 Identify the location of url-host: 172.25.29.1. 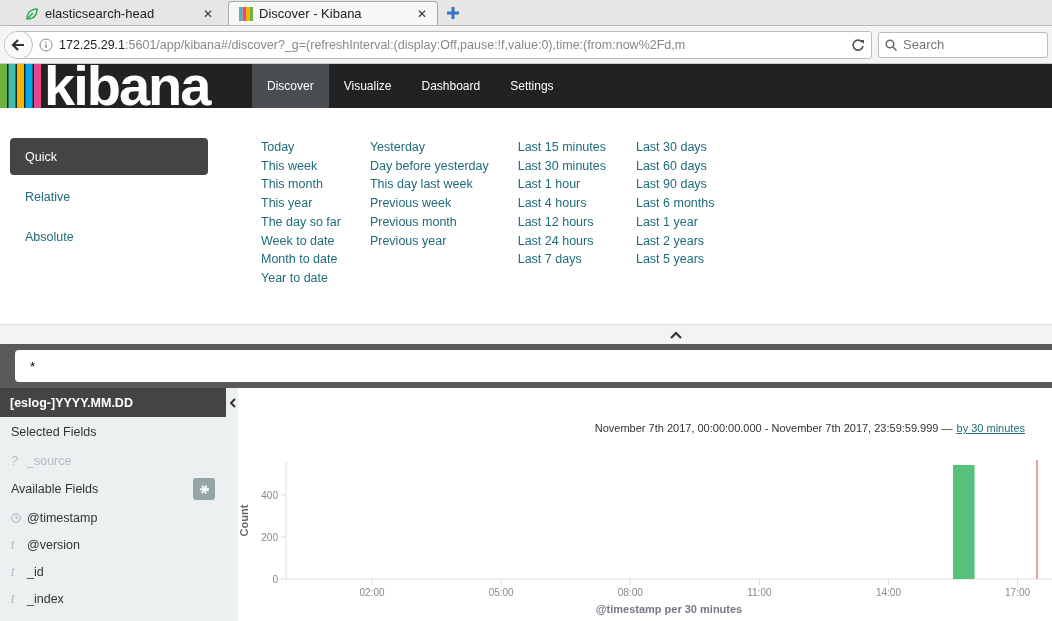
(92, 44).